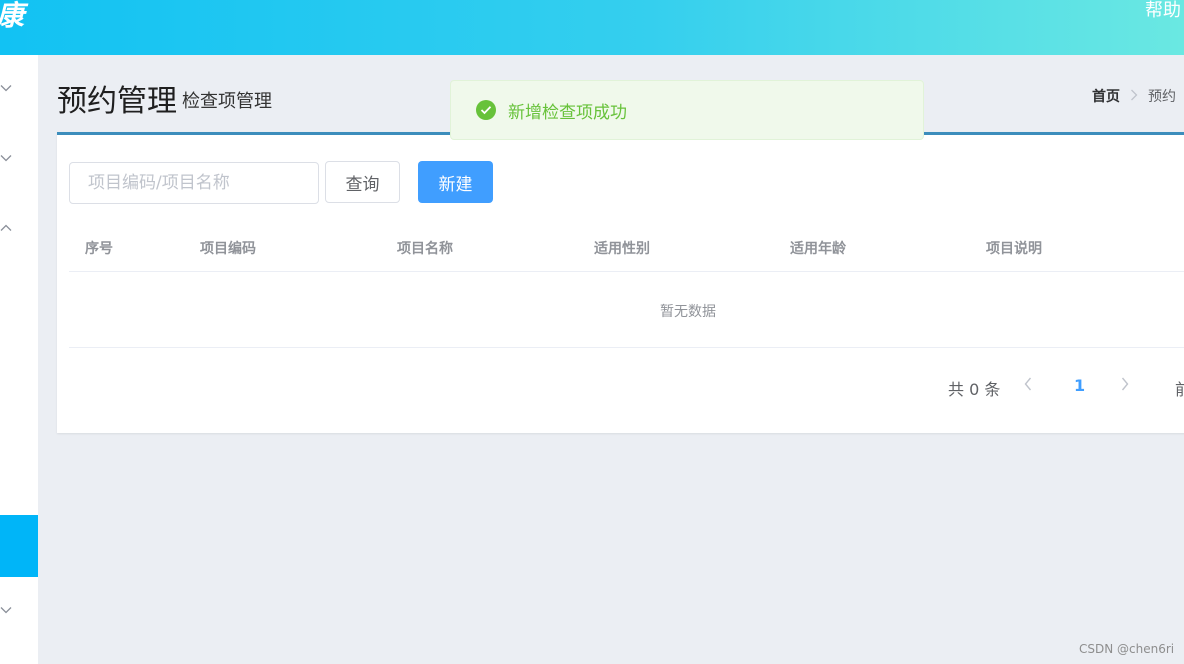  What do you see at coordinates (227, 101) in the screenshot?
I see `page-subtitle: 检查项管理` at bounding box center [227, 101].